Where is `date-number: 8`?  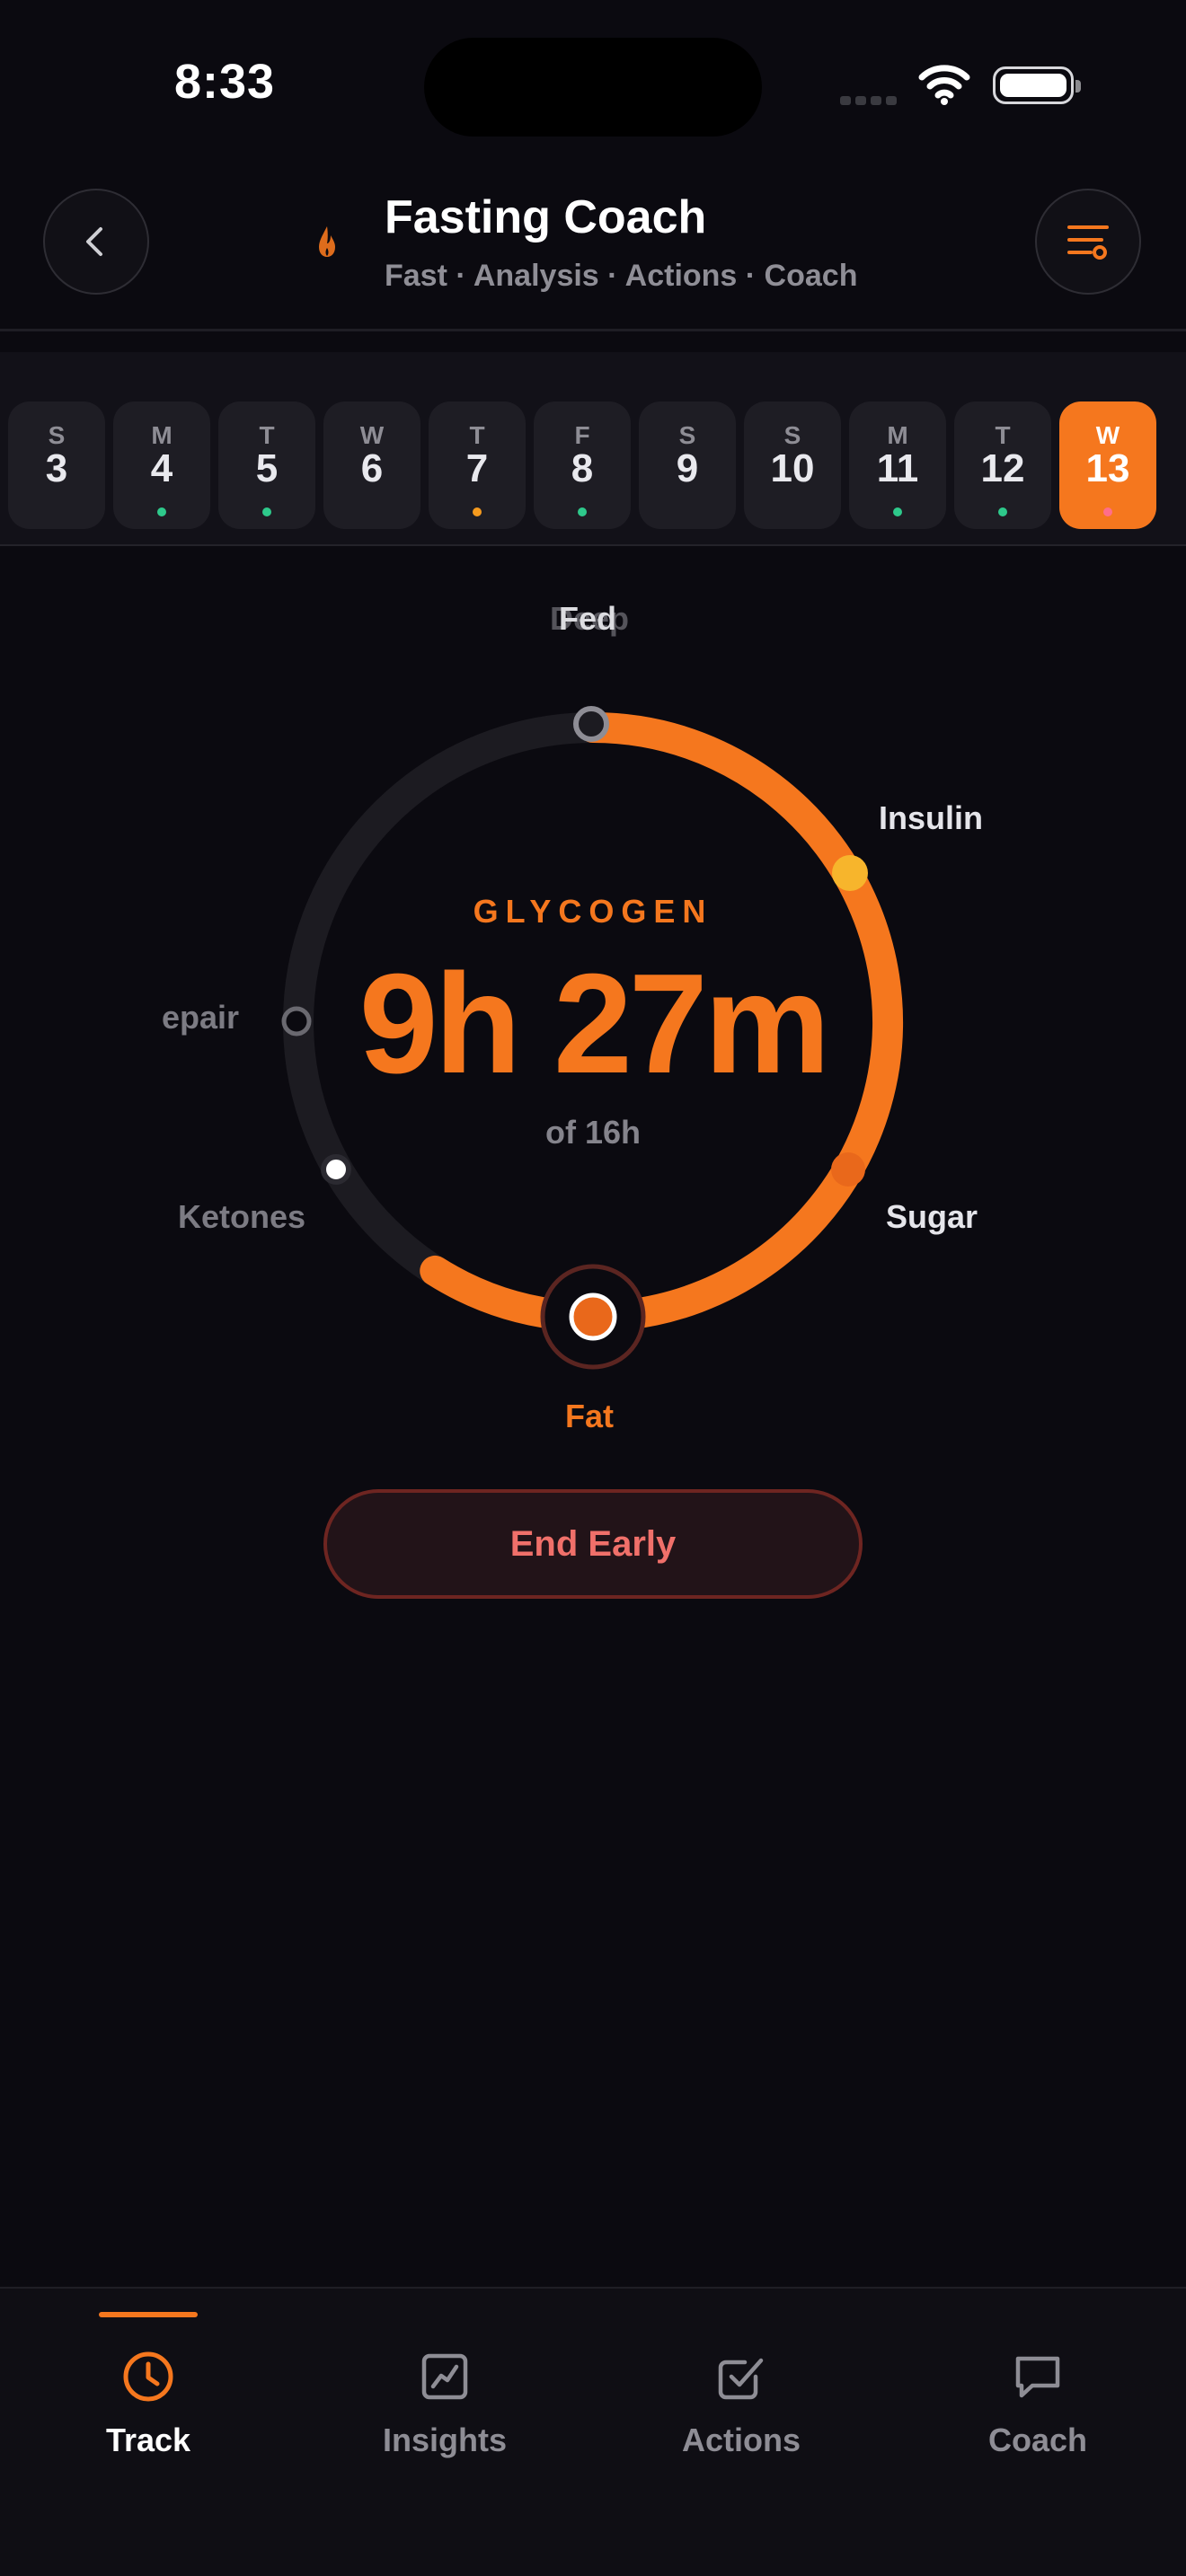
date-number: 8 is located at coordinates (582, 468).